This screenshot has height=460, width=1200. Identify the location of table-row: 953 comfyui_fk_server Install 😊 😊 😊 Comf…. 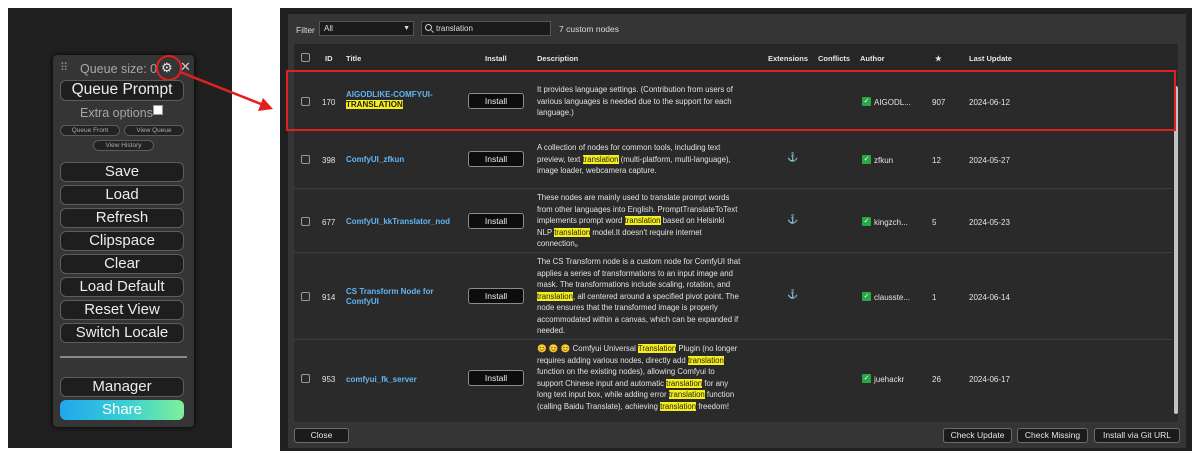
(736, 381).